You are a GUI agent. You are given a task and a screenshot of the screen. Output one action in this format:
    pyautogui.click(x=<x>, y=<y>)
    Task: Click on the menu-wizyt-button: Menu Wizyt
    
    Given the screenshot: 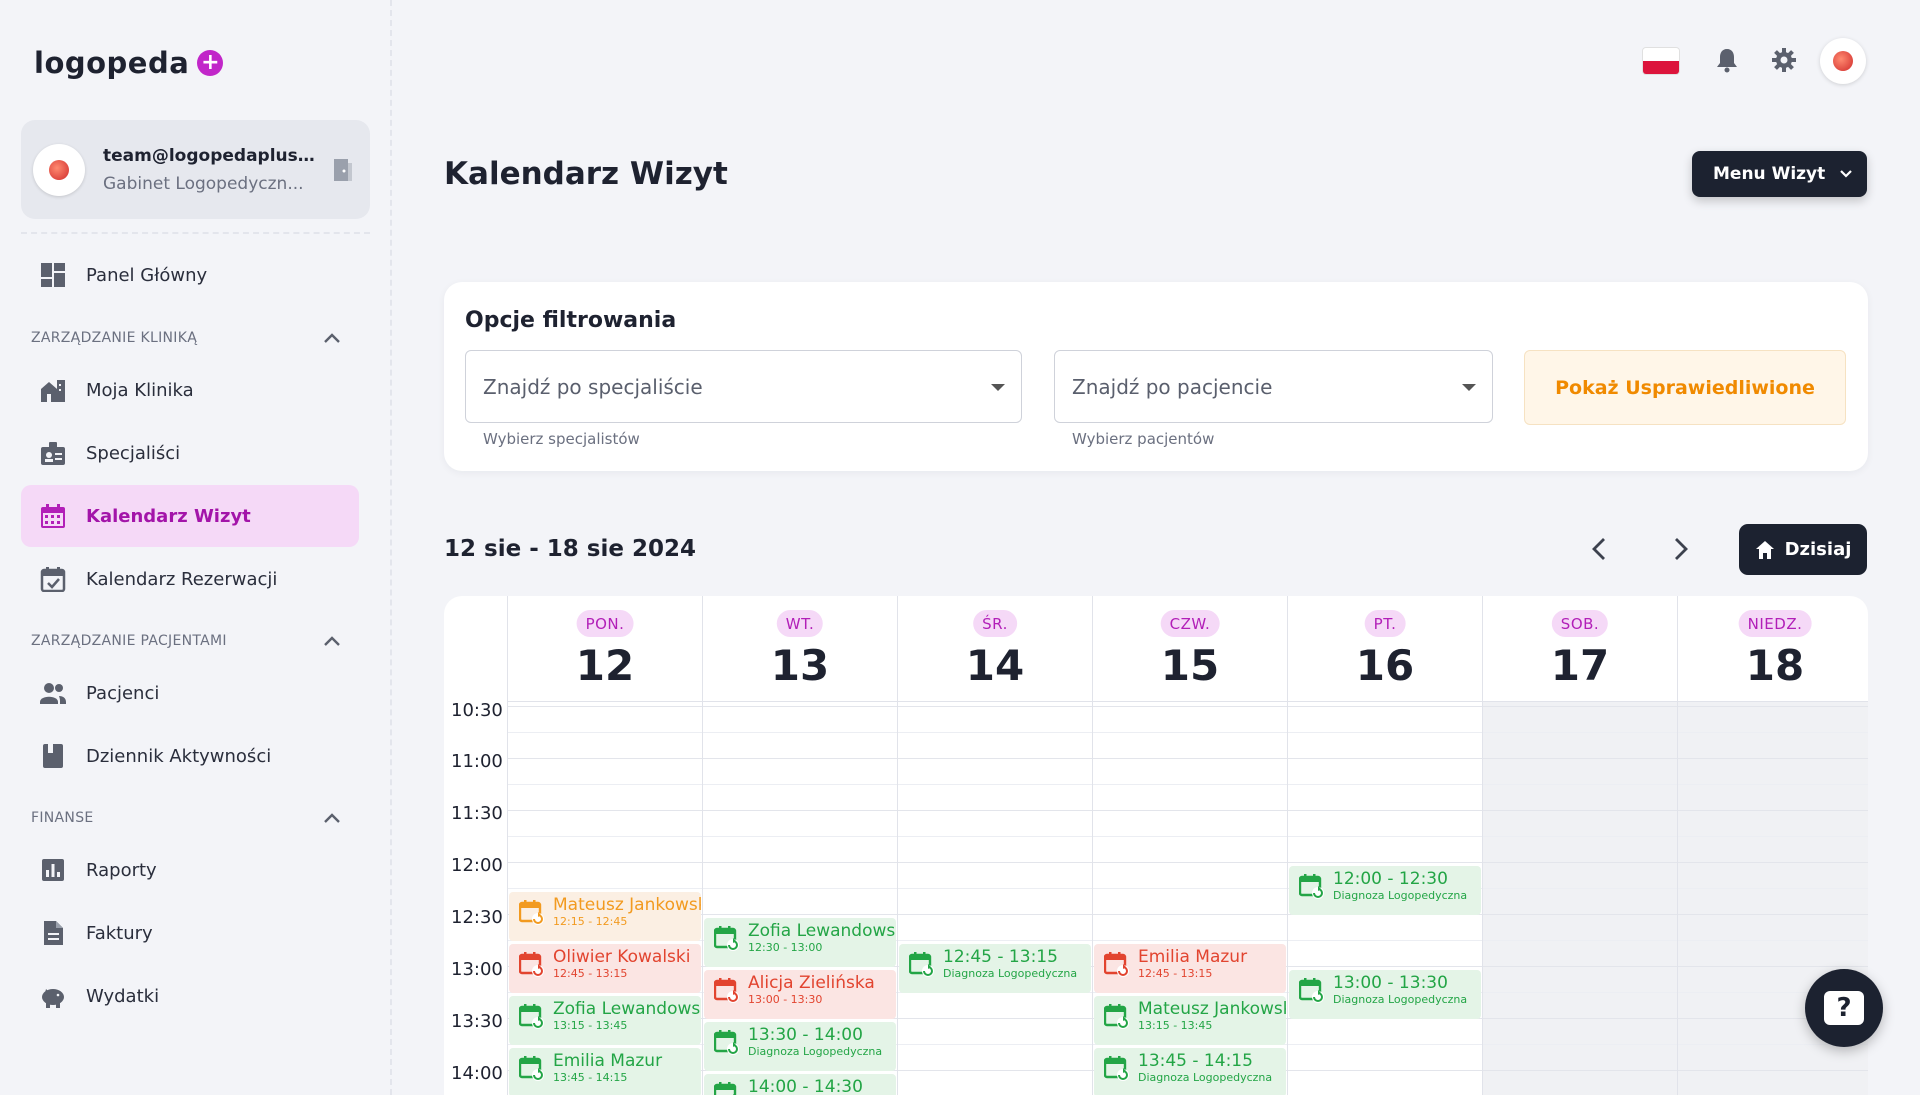 What is the action you would take?
    pyautogui.click(x=1779, y=174)
    